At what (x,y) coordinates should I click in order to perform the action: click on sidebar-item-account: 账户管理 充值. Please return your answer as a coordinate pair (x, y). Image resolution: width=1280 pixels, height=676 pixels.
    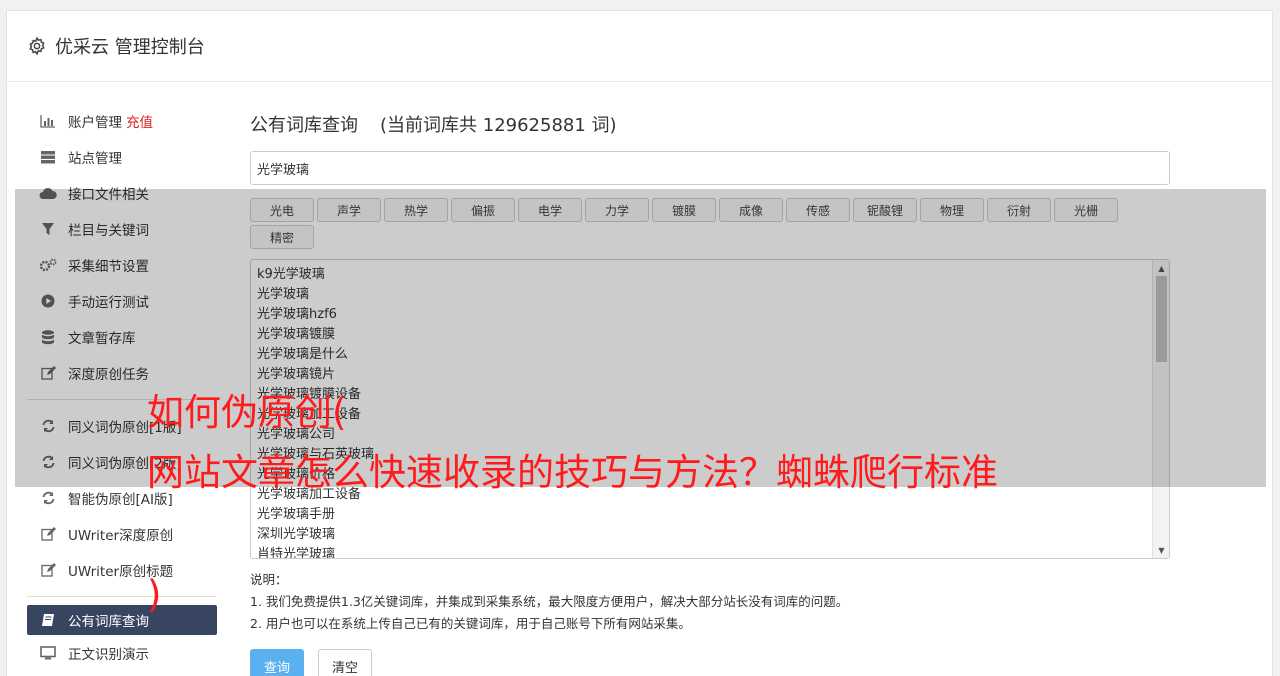
    Looking at the image, I should click on (122, 121).